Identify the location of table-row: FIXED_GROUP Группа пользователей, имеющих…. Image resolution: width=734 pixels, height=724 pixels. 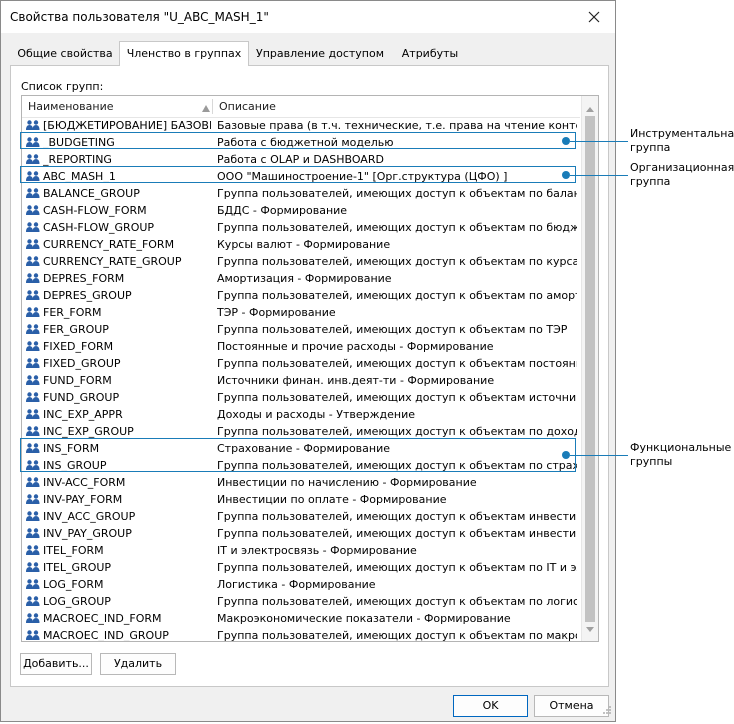
(301, 363).